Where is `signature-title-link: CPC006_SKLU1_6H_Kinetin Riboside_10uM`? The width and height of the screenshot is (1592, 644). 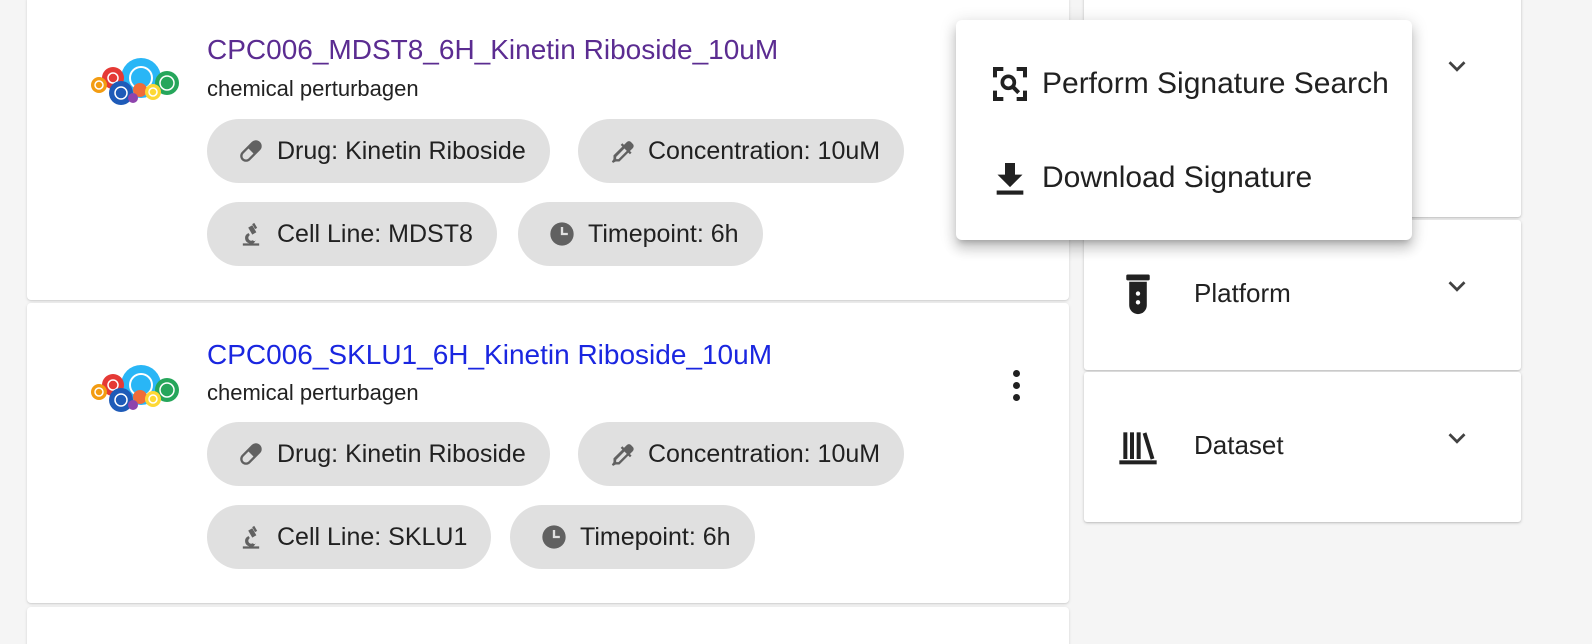 signature-title-link: CPC006_SKLU1_6H_Kinetin Riboside_10uM is located at coordinates (489, 355).